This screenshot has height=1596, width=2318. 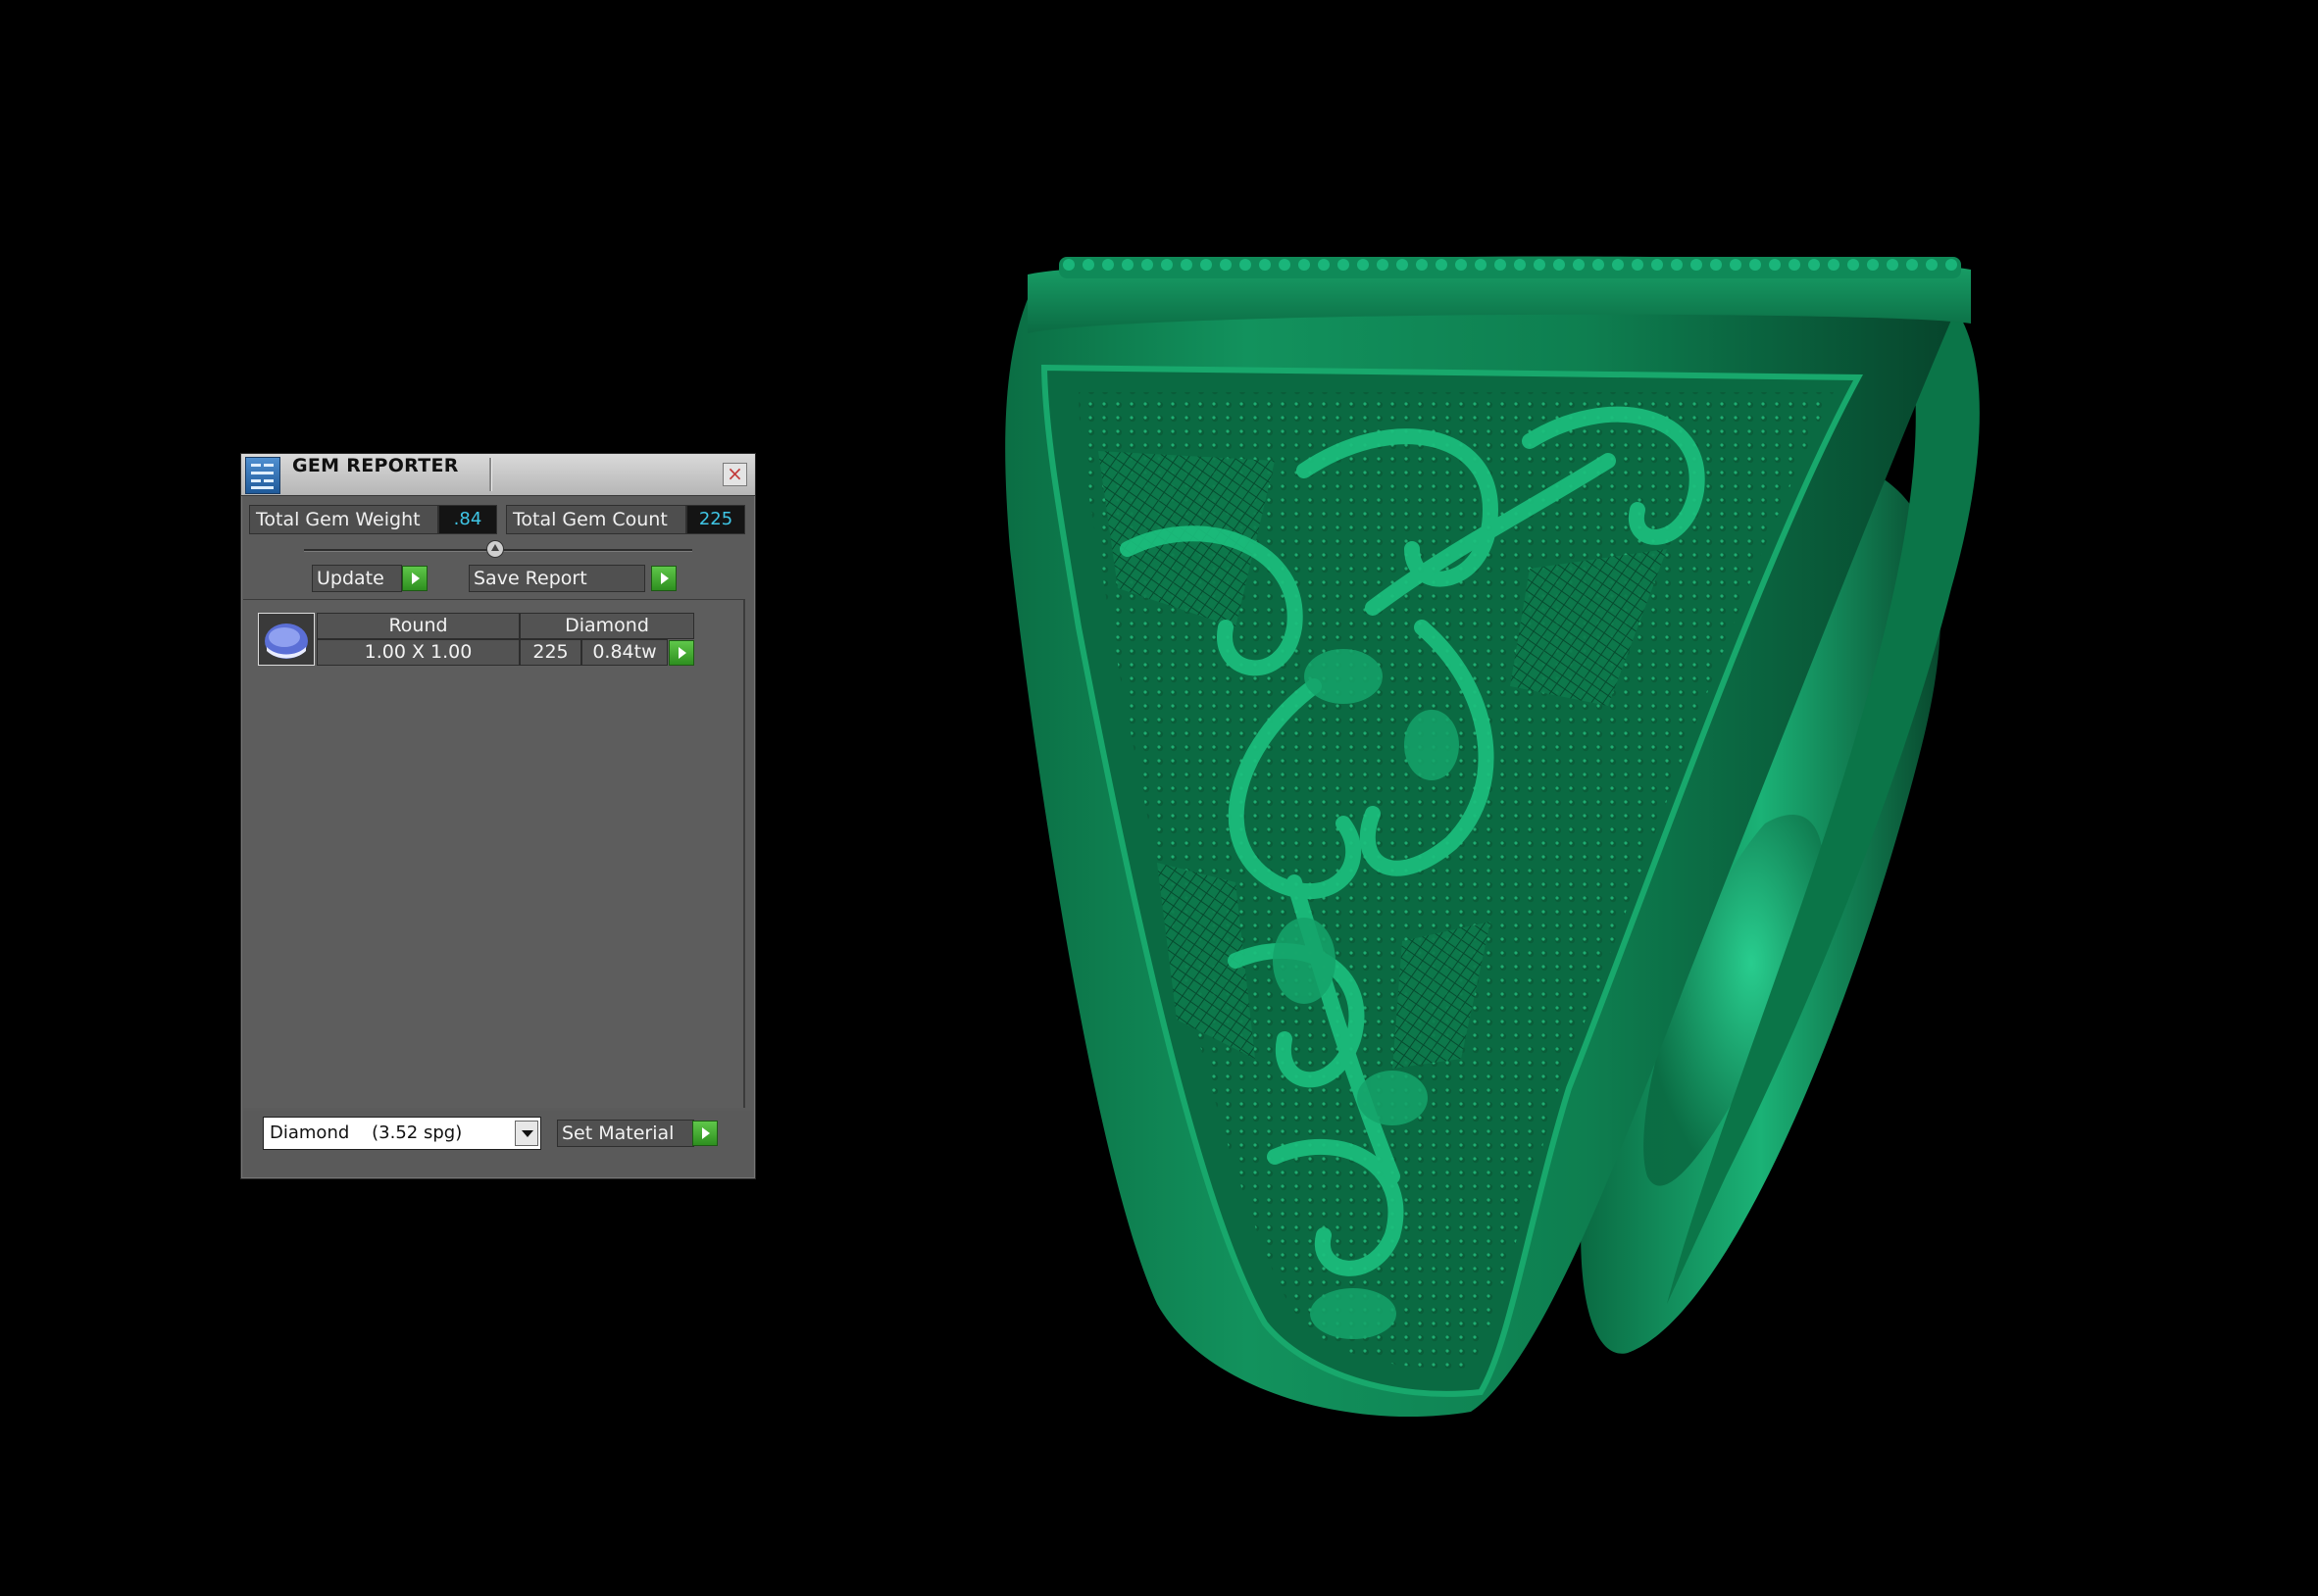 I want to click on panel-titlebar: GEM REPORTER ×, so click(x=498, y=475).